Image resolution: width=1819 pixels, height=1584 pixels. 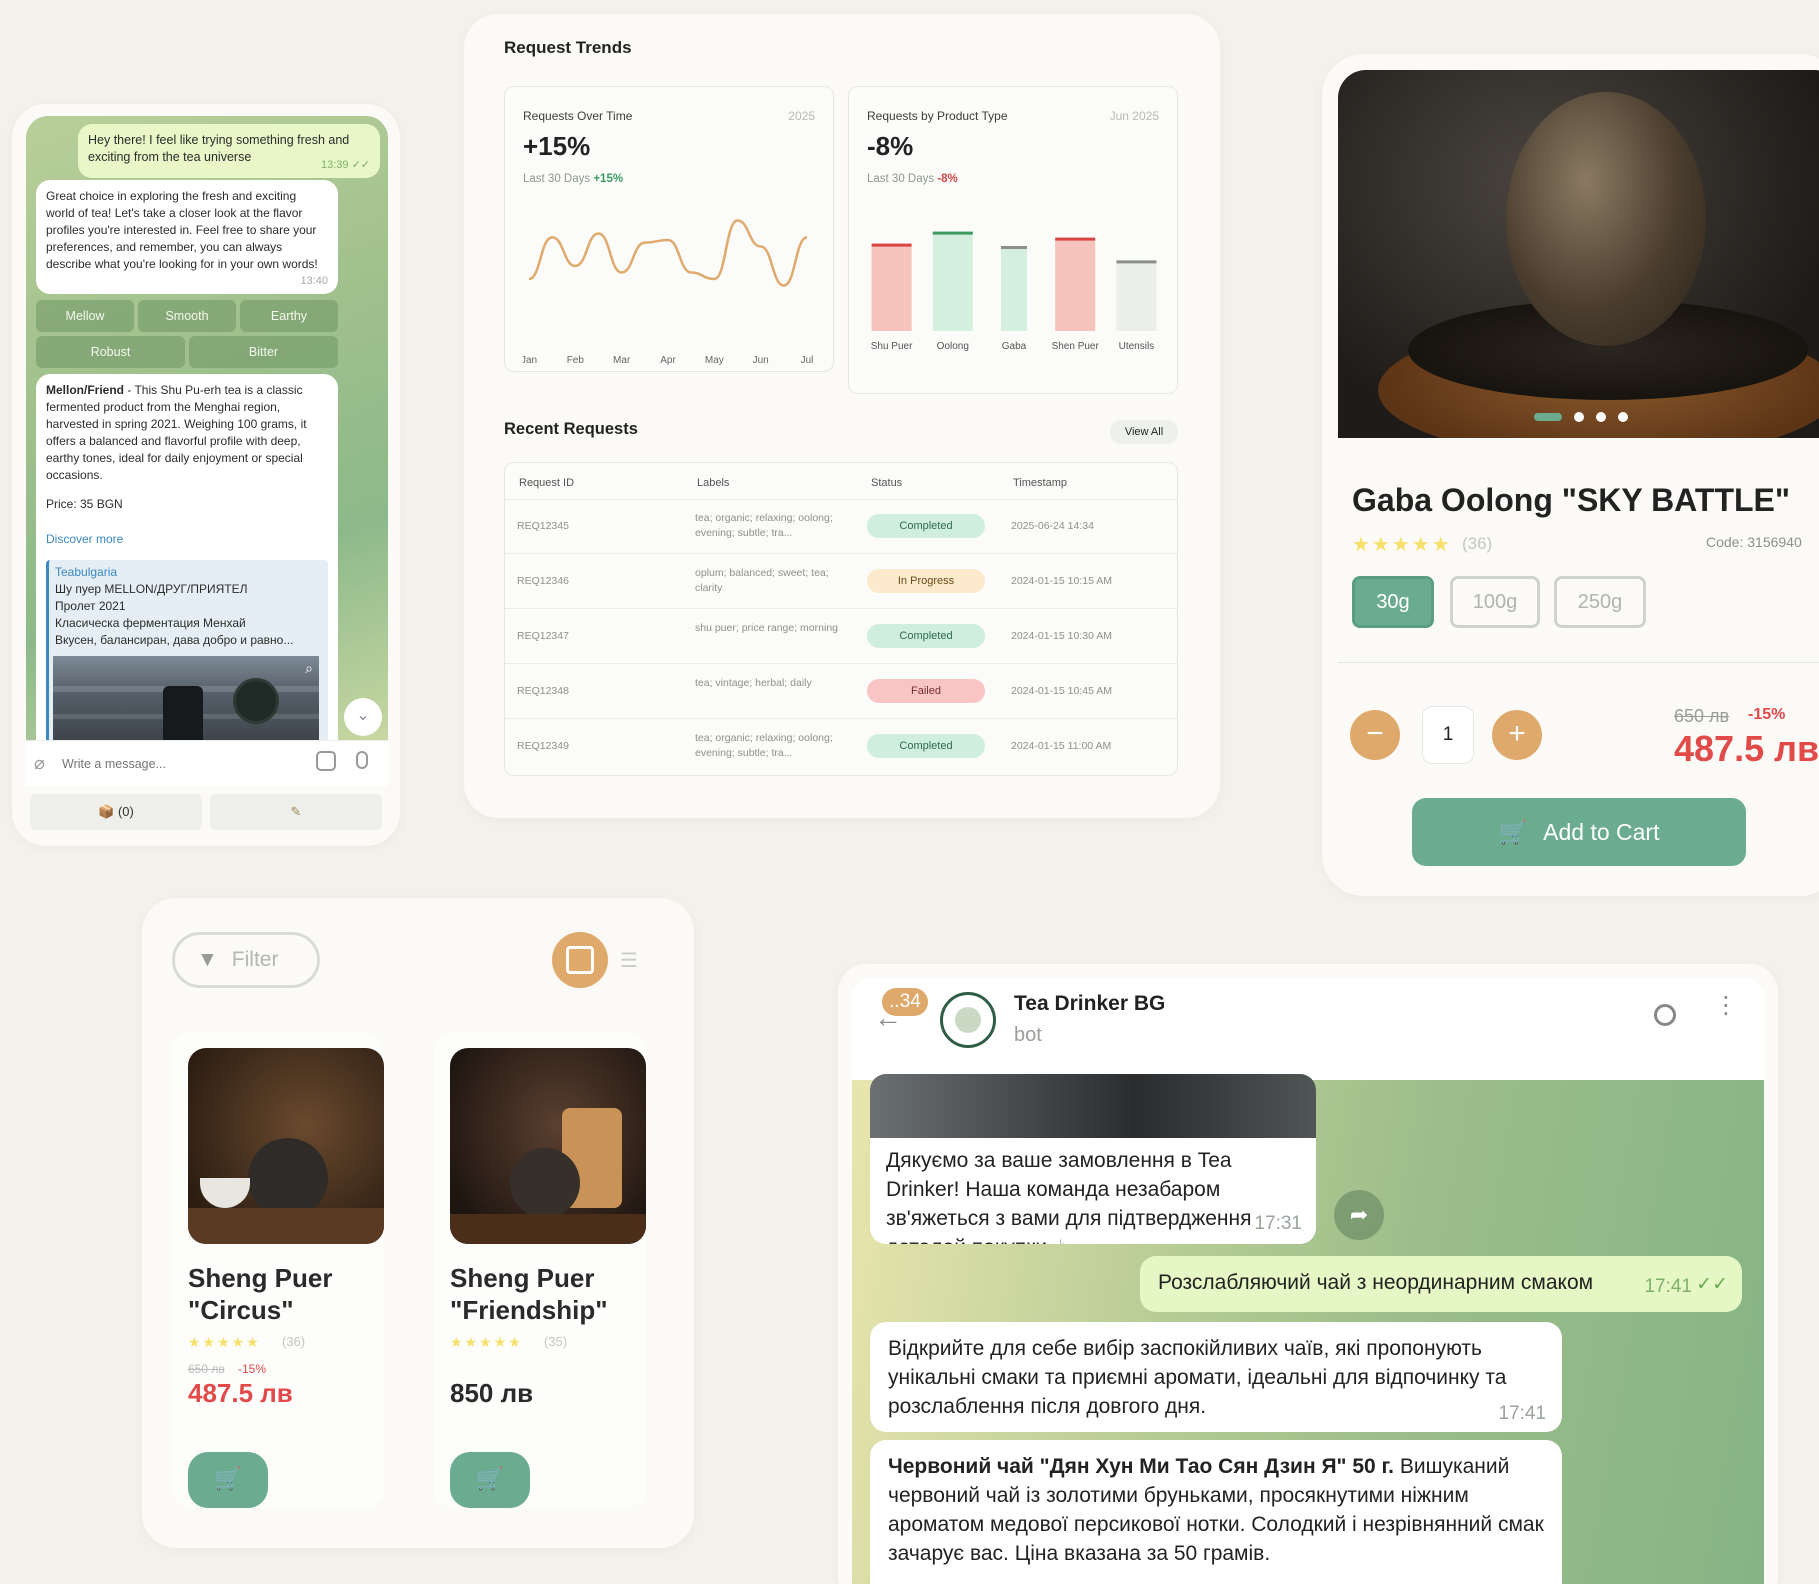 What do you see at coordinates (547, 483) in the screenshot?
I see `column-header: Request ID` at bounding box center [547, 483].